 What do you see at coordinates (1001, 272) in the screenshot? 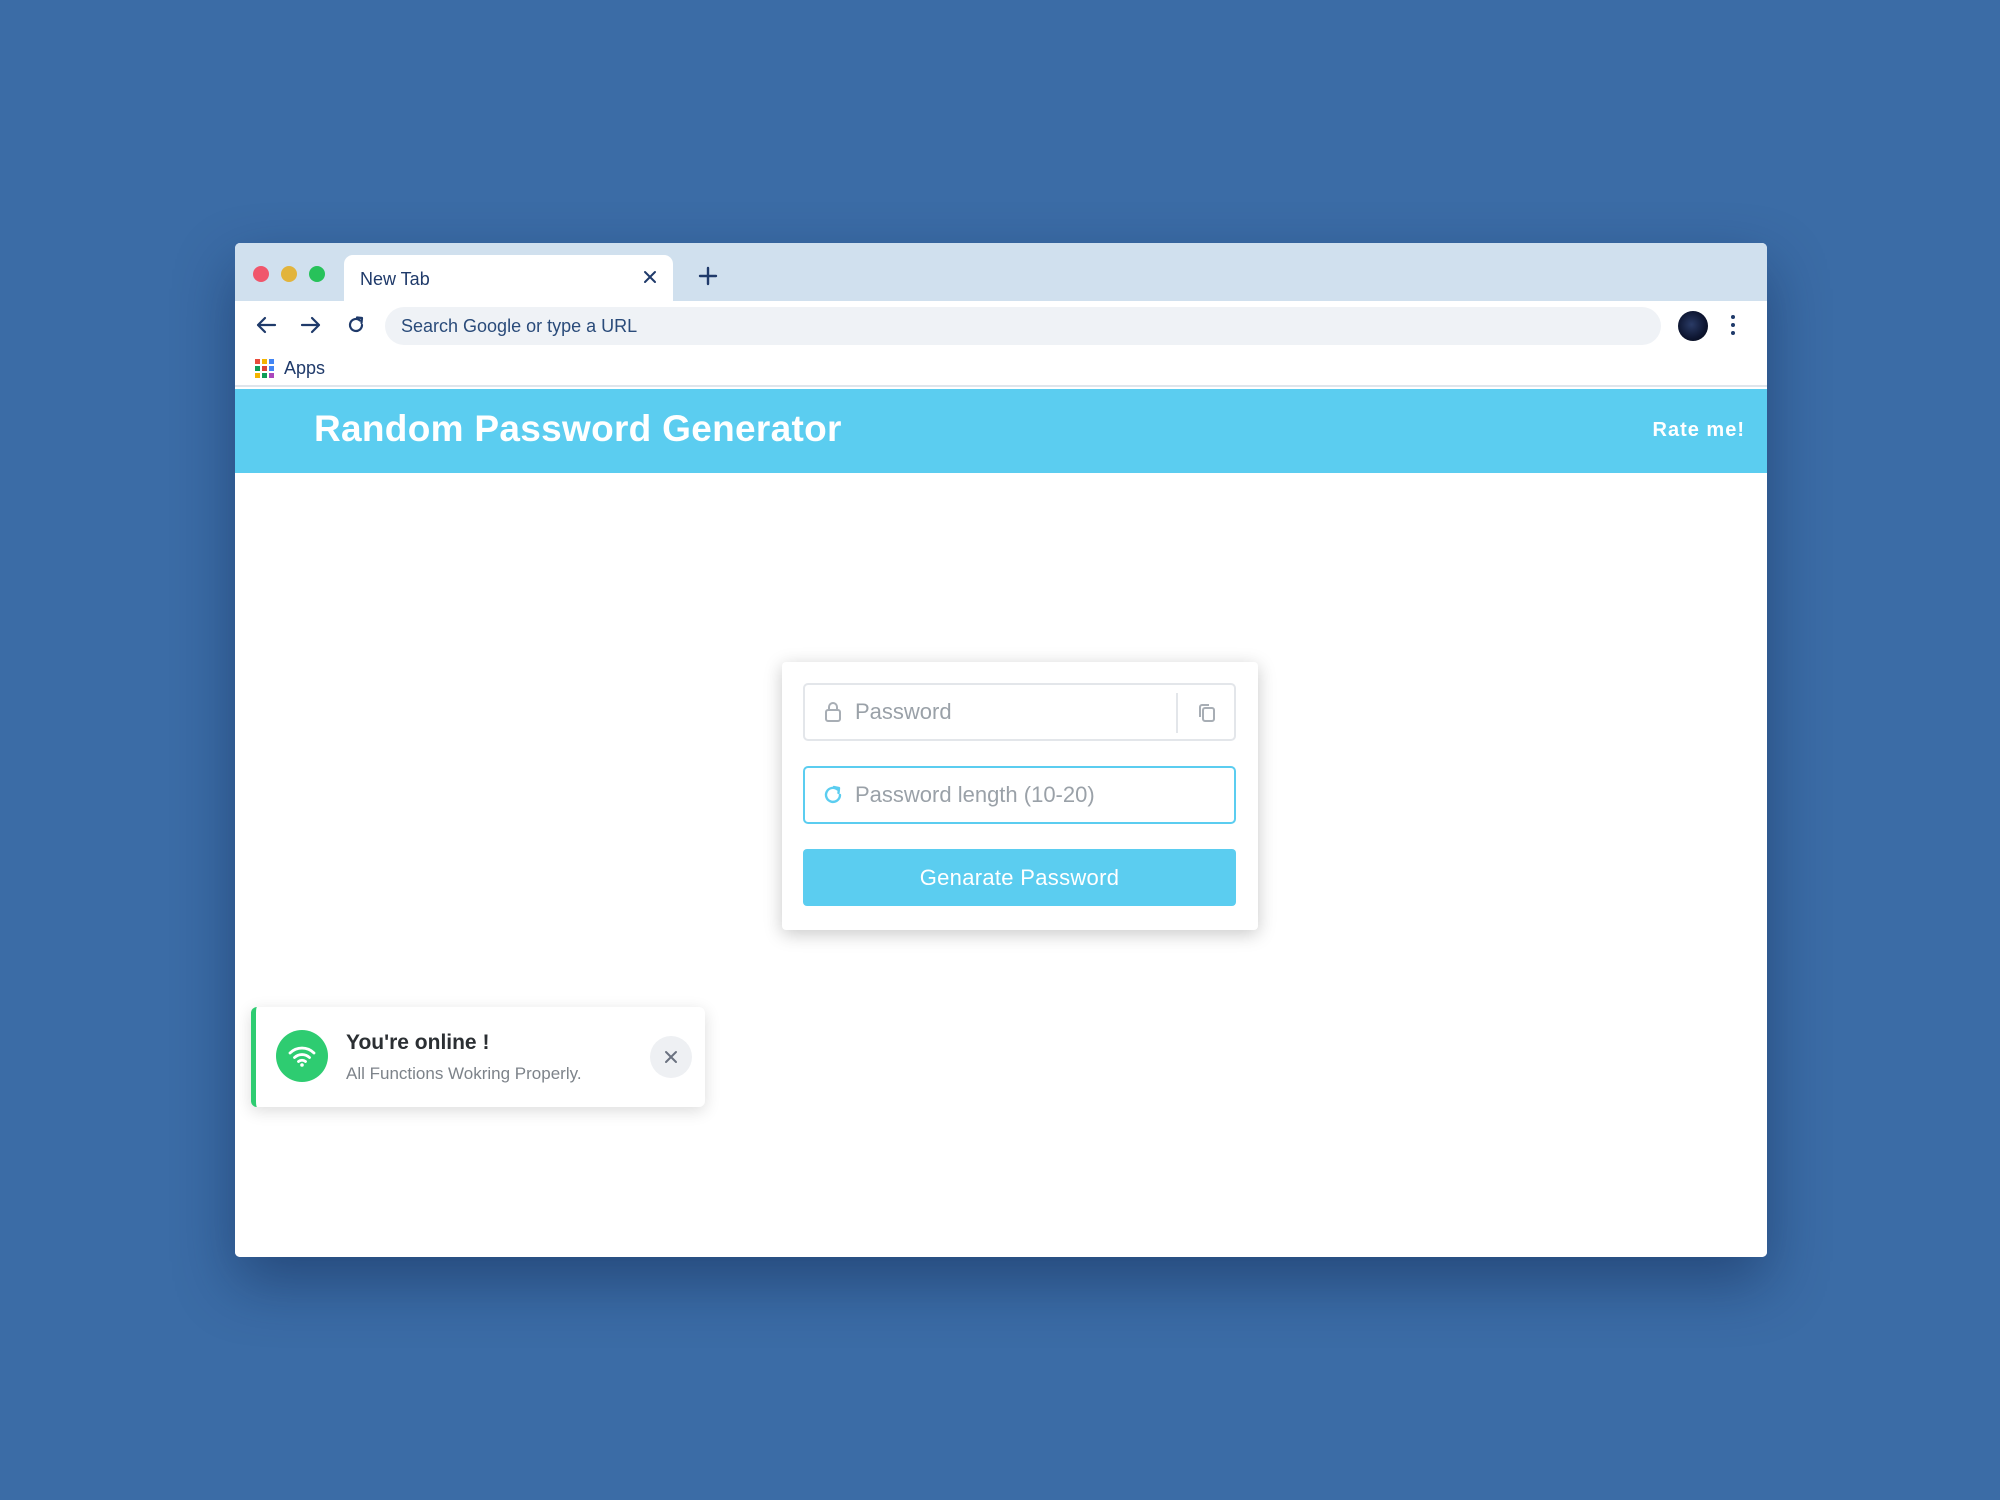
I see `tab-strip: New Tab` at bounding box center [1001, 272].